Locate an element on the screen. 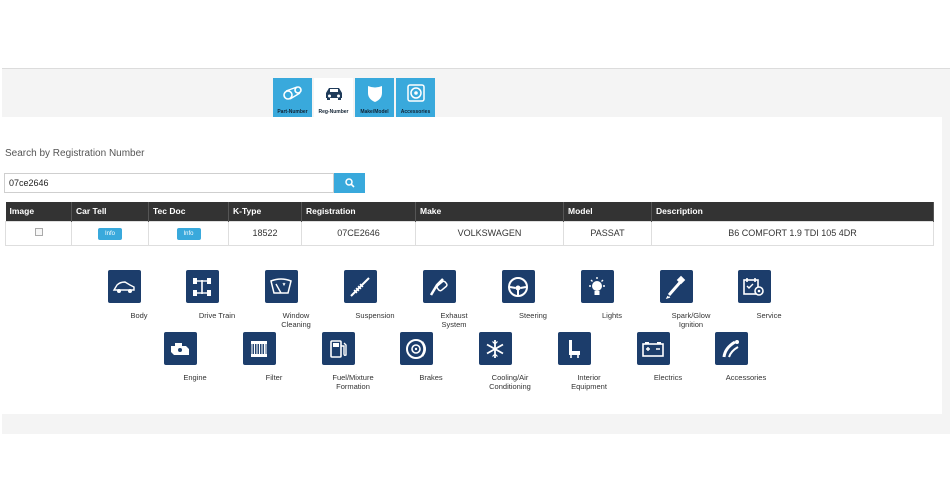 Image resolution: width=952 pixels, height=500 pixels. speaker-icon is located at coordinates (416, 93).